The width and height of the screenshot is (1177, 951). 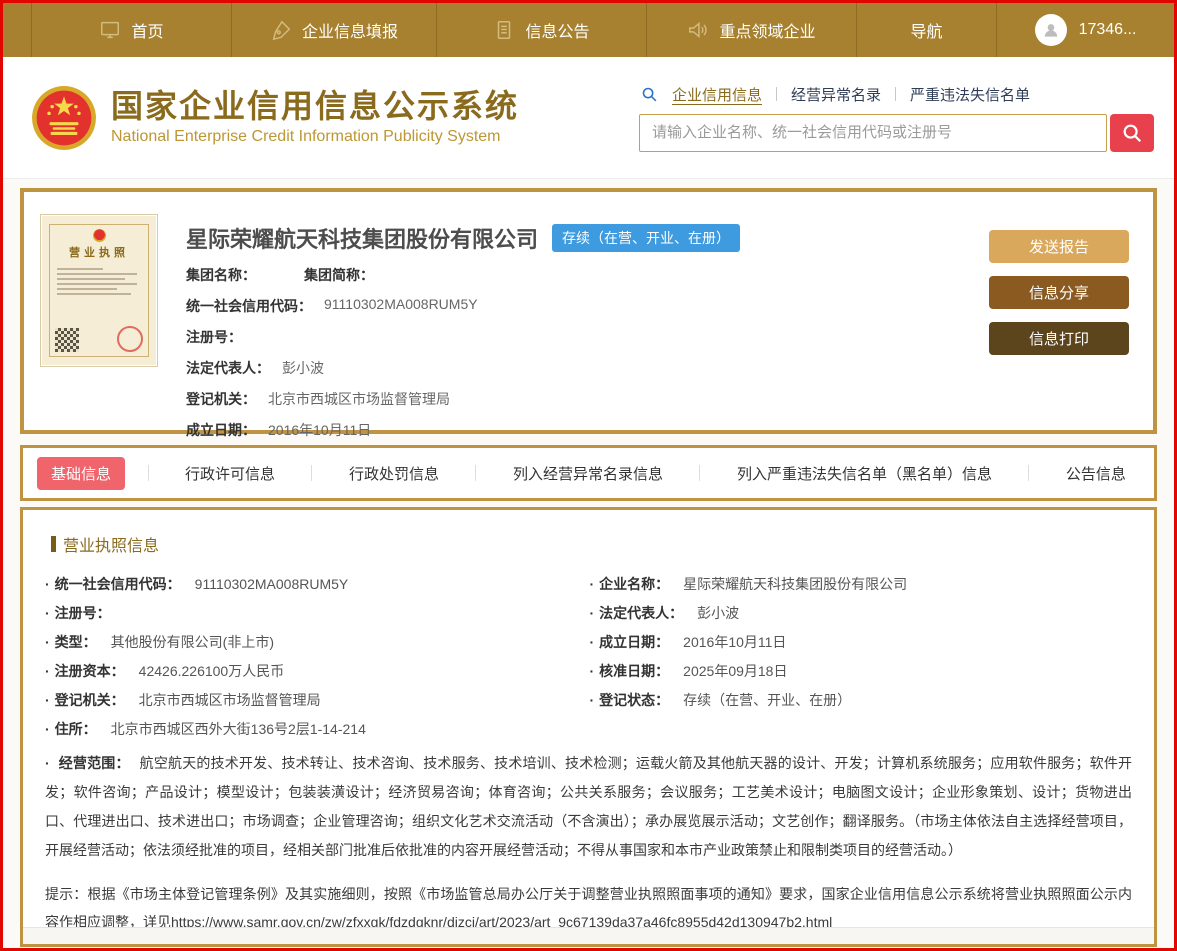 I want to click on user-avatar-icon, so click(x=1050, y=30).